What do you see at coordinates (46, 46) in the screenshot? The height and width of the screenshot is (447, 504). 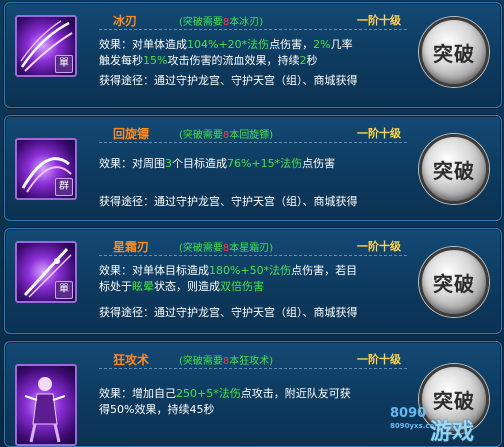 I see `ice-blade-skill-icon: 單` at bounding box center [46, 46].